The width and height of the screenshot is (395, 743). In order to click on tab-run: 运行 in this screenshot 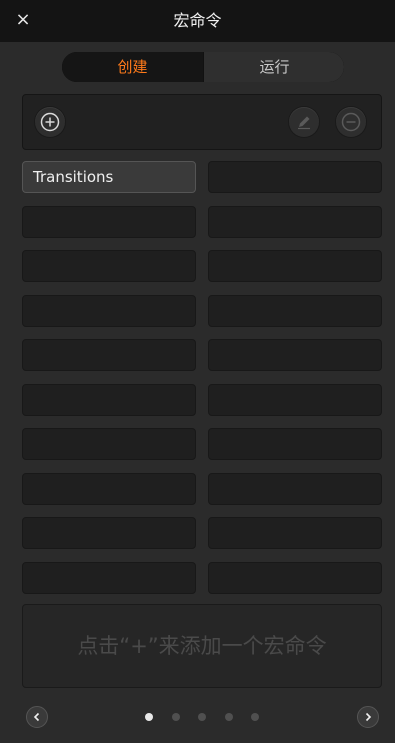, I will do `click(273, 67)`.